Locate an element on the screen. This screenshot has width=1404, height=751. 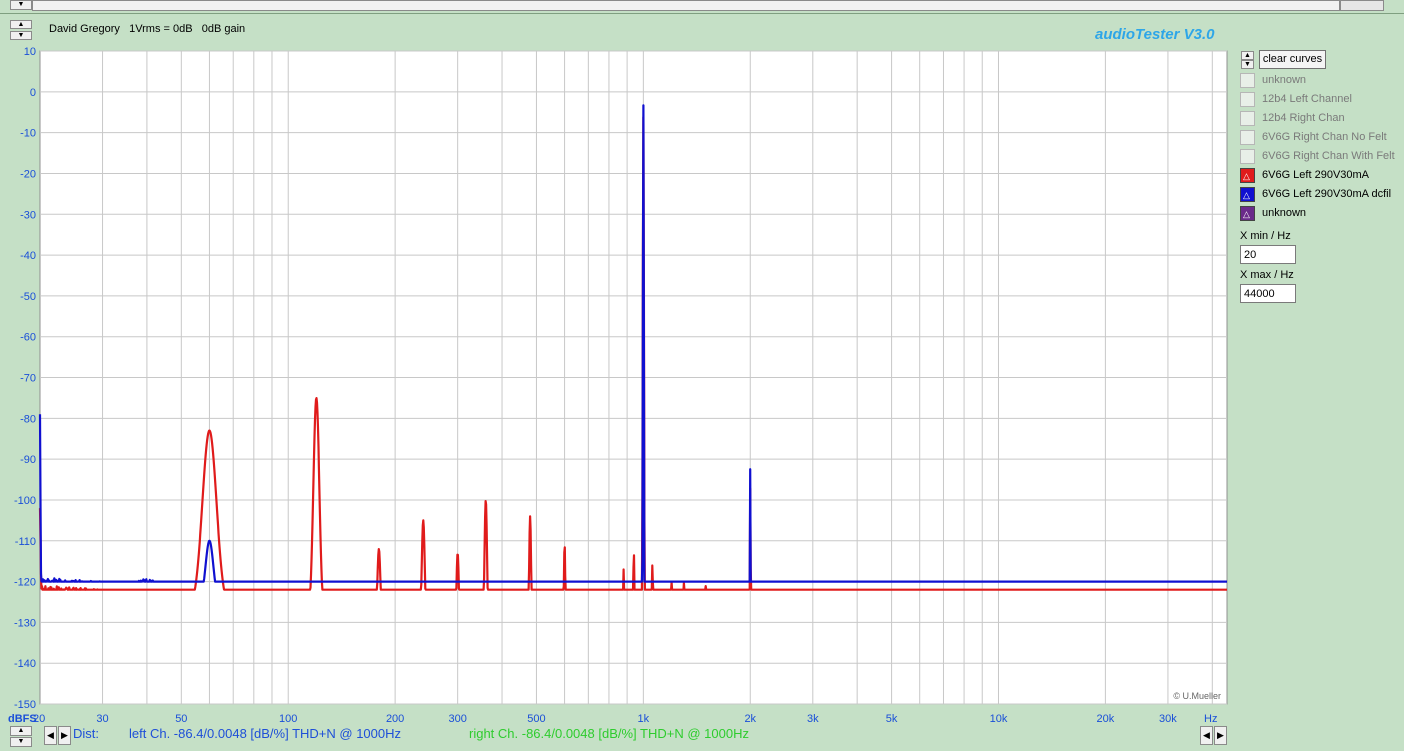
status-spin-down-button: ▼ is located at coordinates (21, 742).